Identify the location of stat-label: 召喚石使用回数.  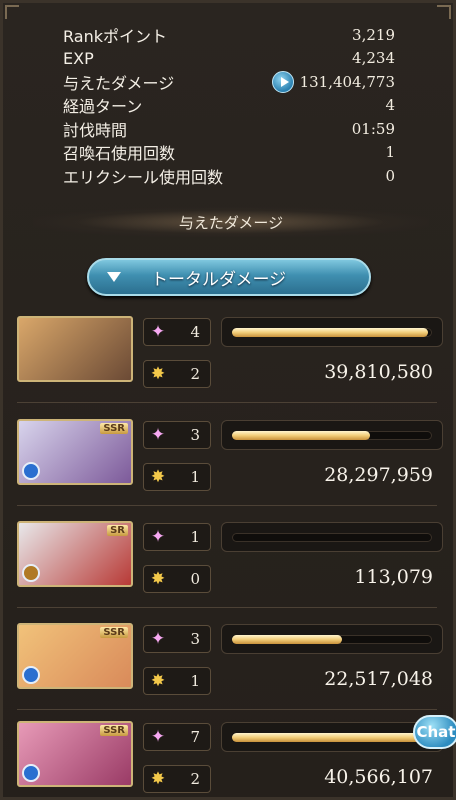
(119, 154).